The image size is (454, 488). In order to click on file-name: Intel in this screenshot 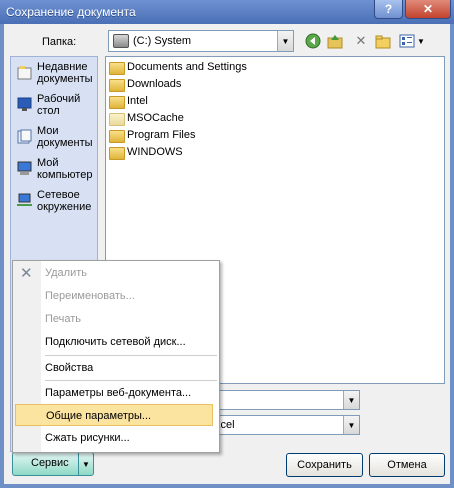, I will do `click(137, 101)`.